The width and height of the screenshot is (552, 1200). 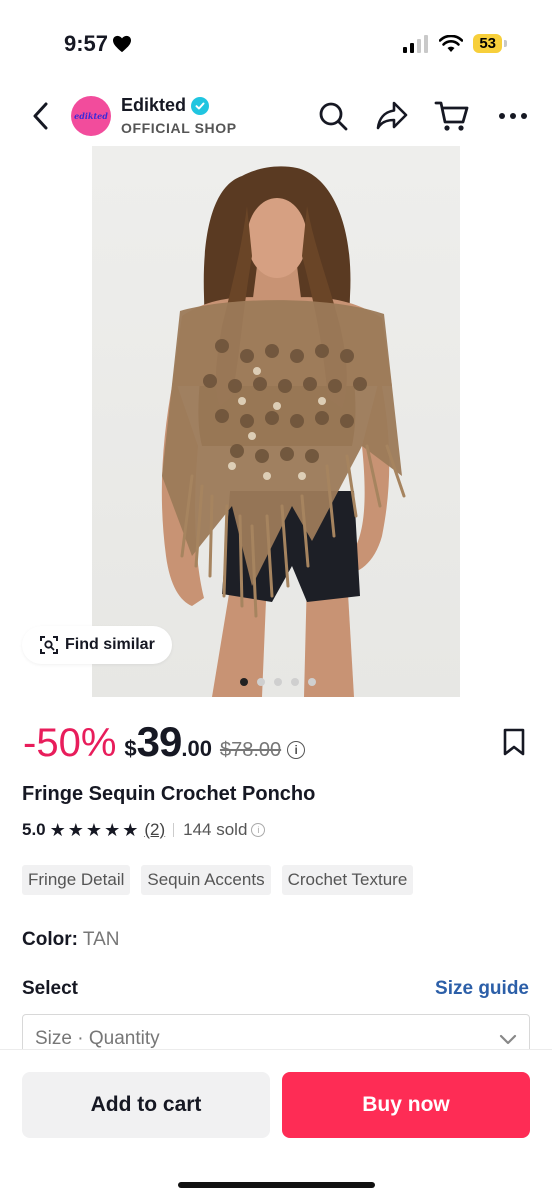 I want to click on verified-badge-icon, so click(x=200, y=105).